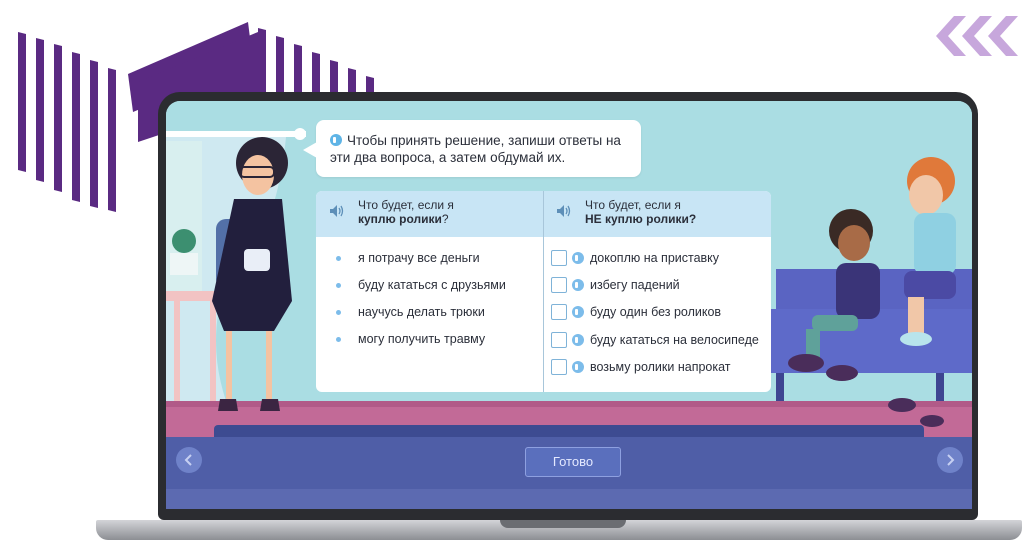  What do you see at coordinates (445, 219) in the screenshot?
I see `left-header-suffix: ?` at bounding box center [445, 219].